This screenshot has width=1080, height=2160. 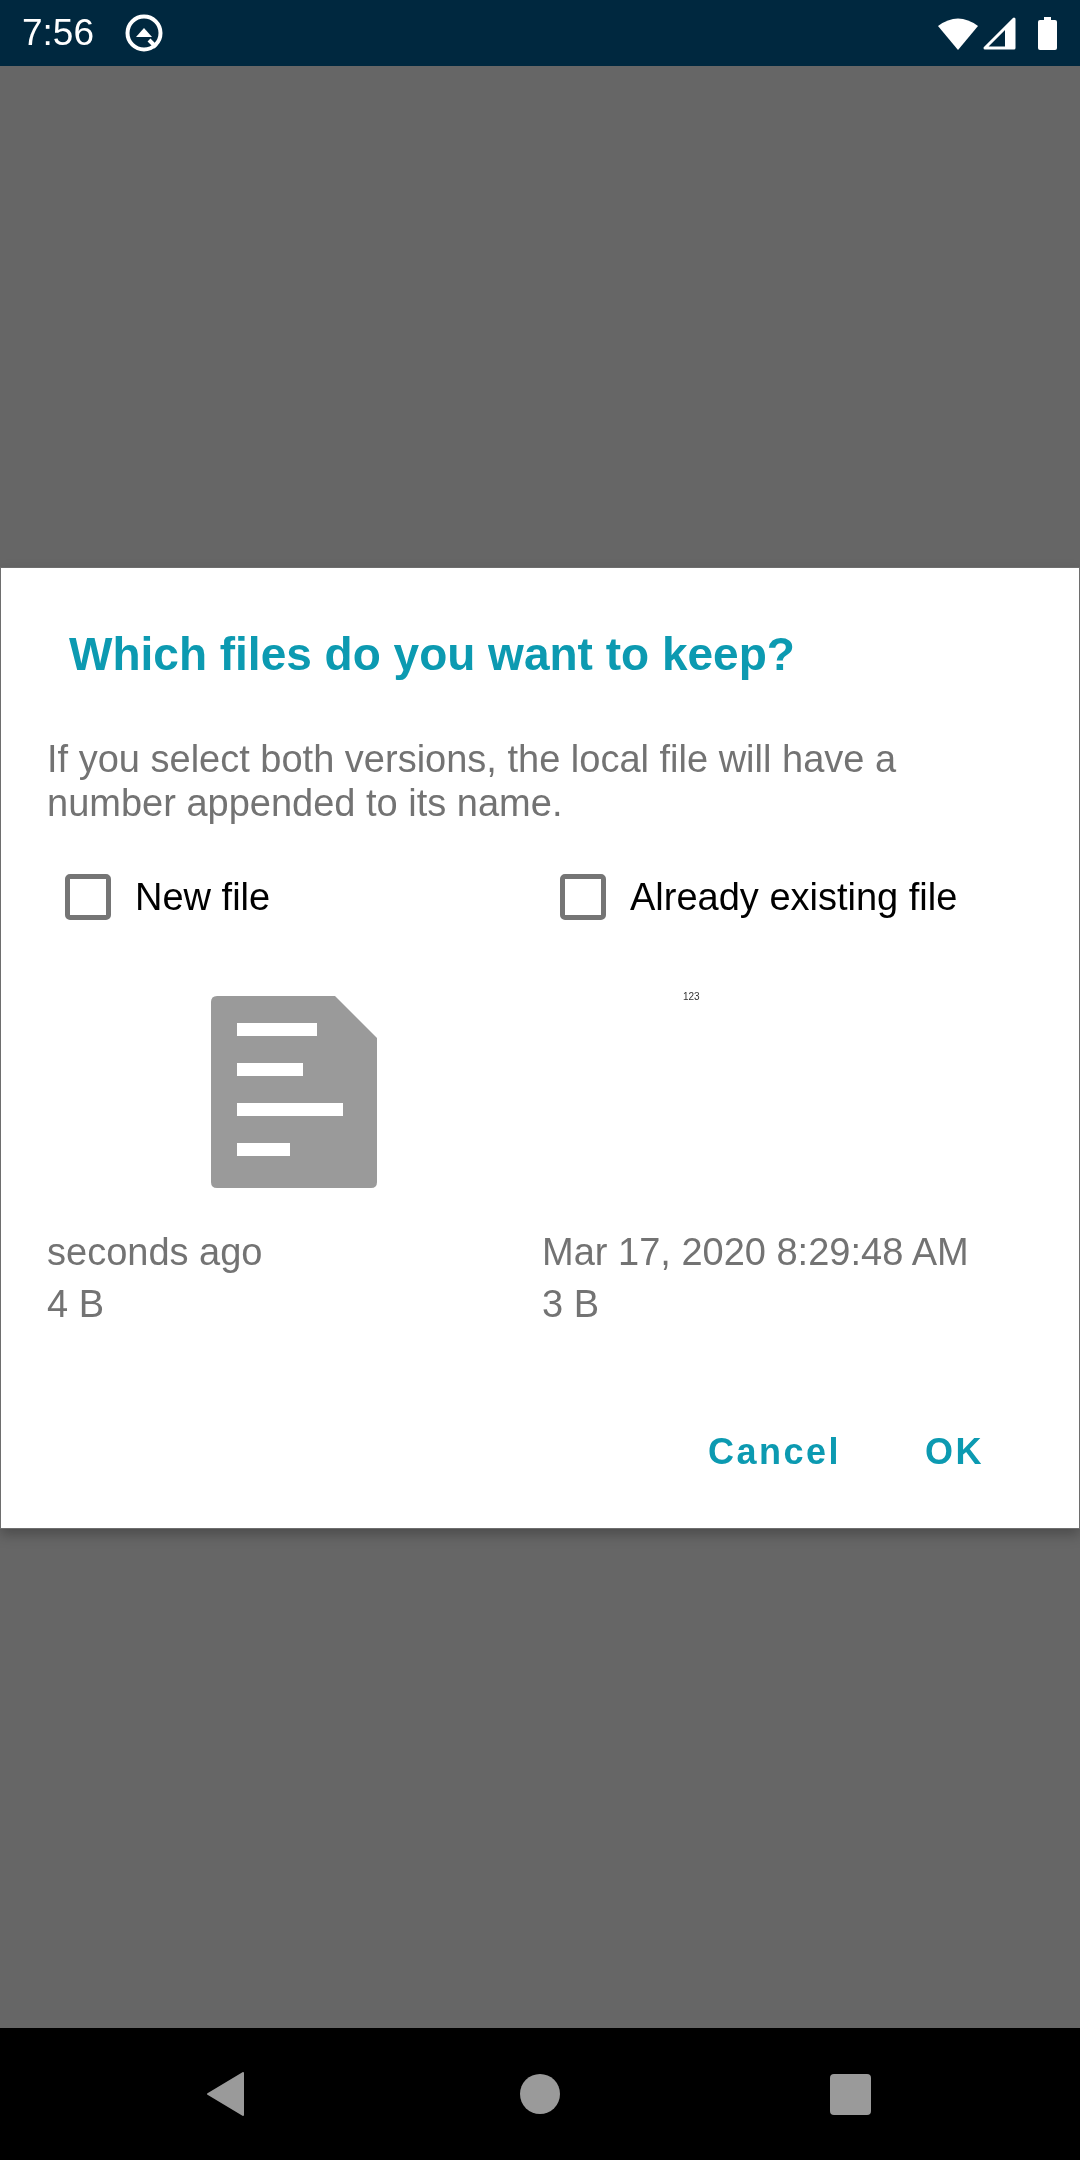 I want to click on battery-icon, so click(x=1047, y=33).